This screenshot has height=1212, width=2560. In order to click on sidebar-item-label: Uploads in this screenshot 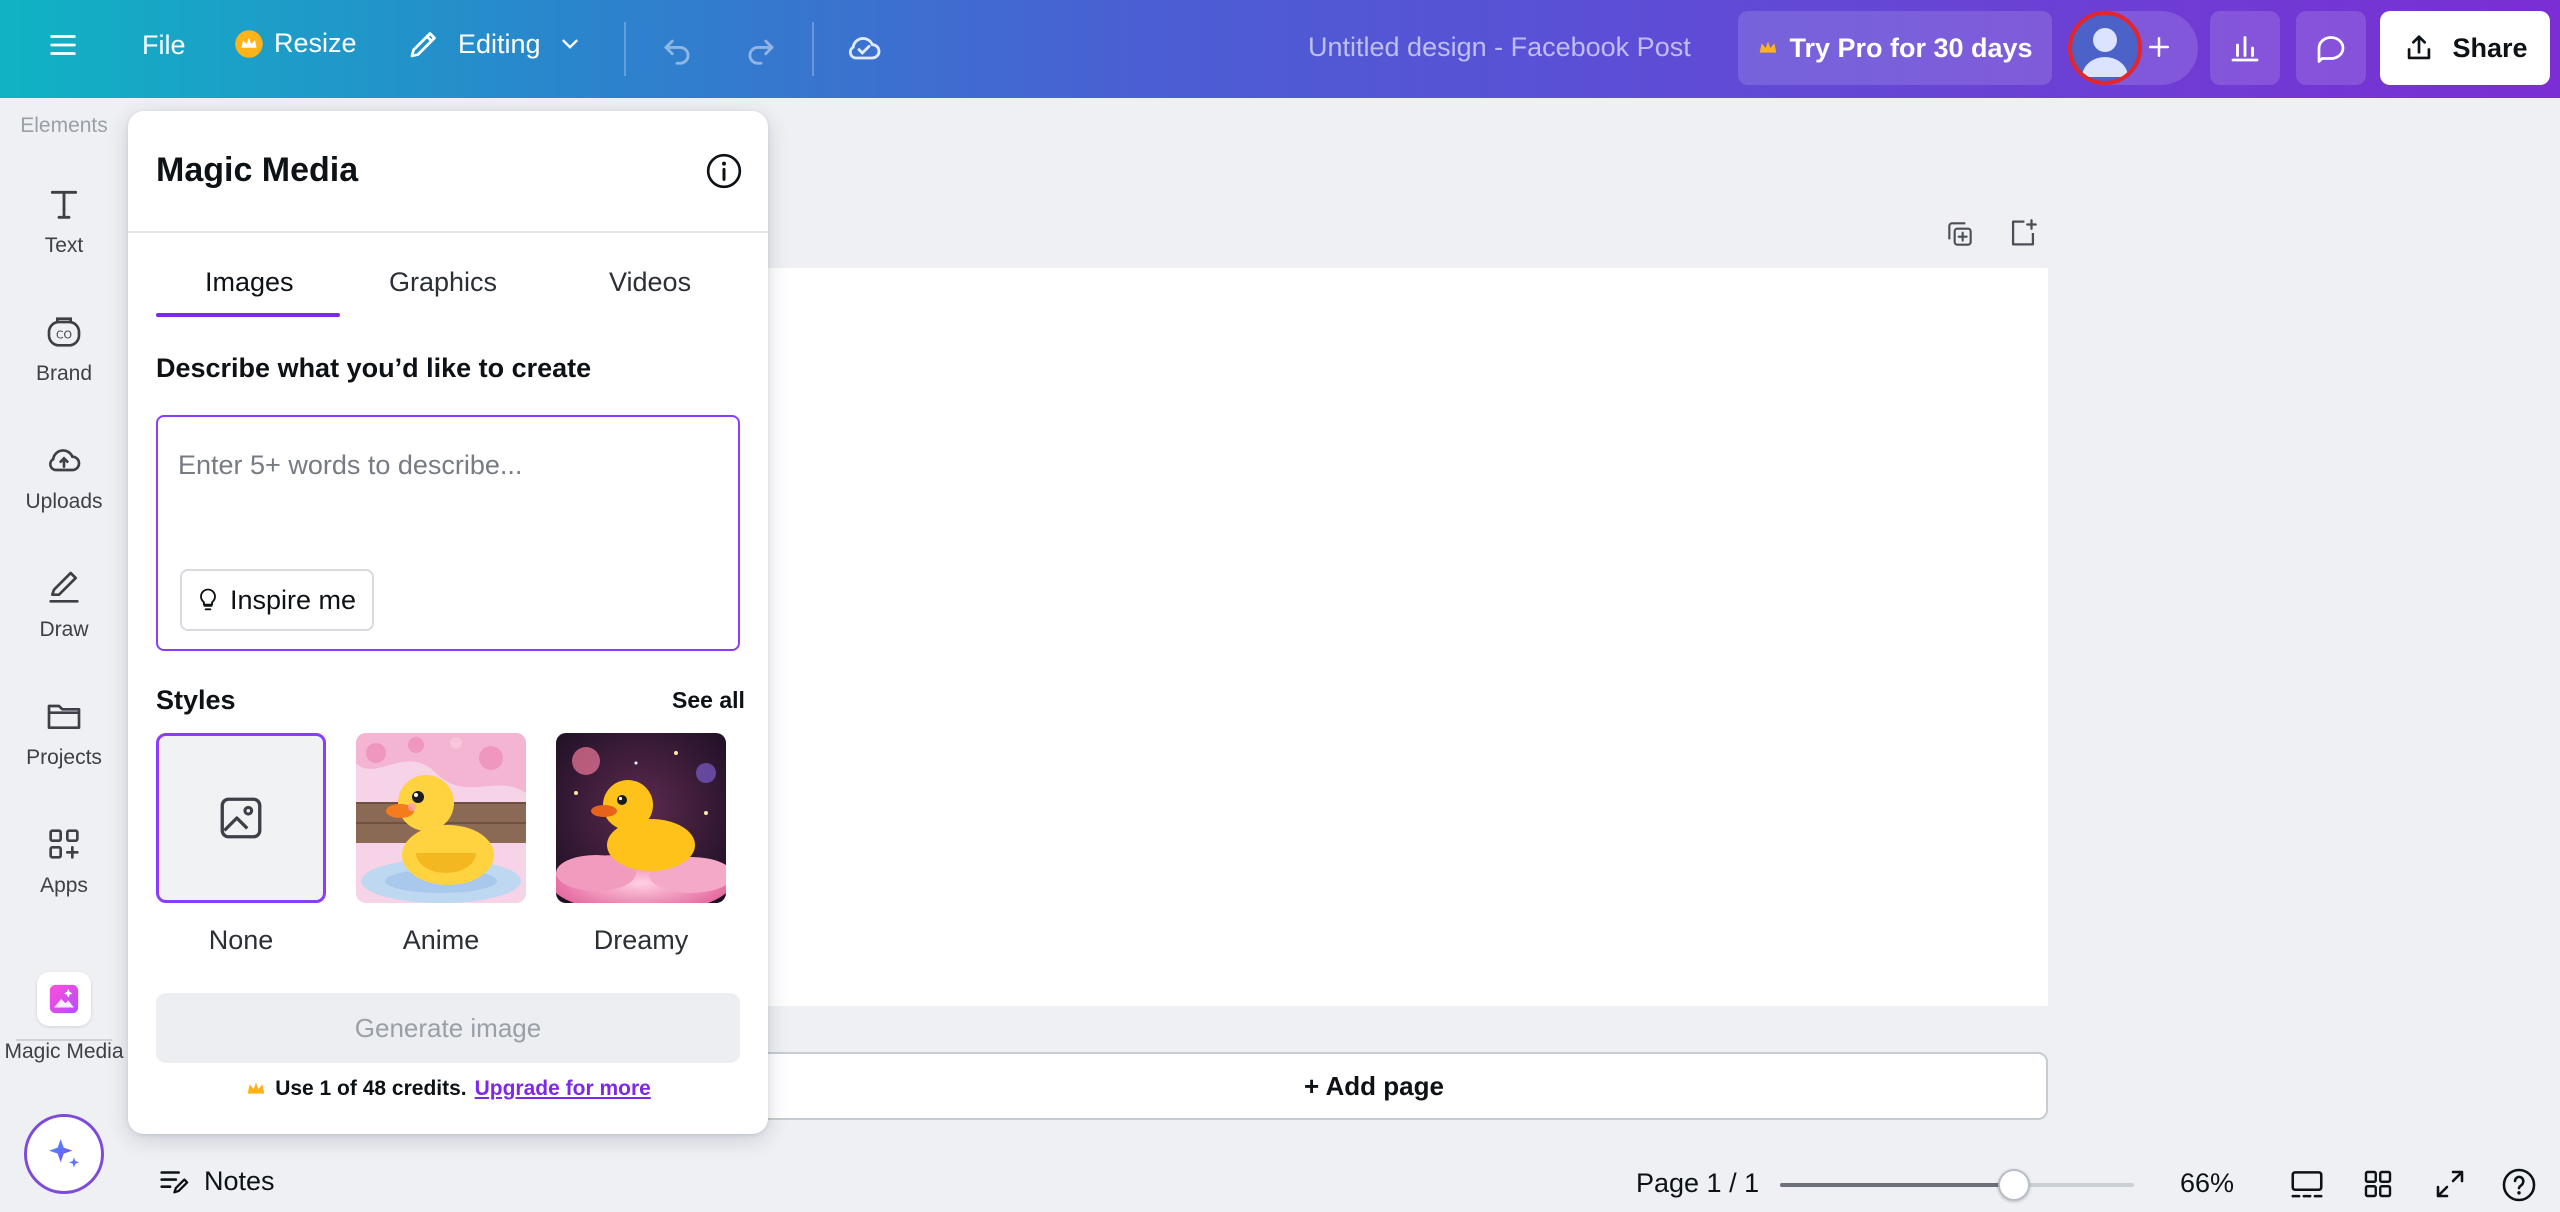, I will do `click(64, 501)`.